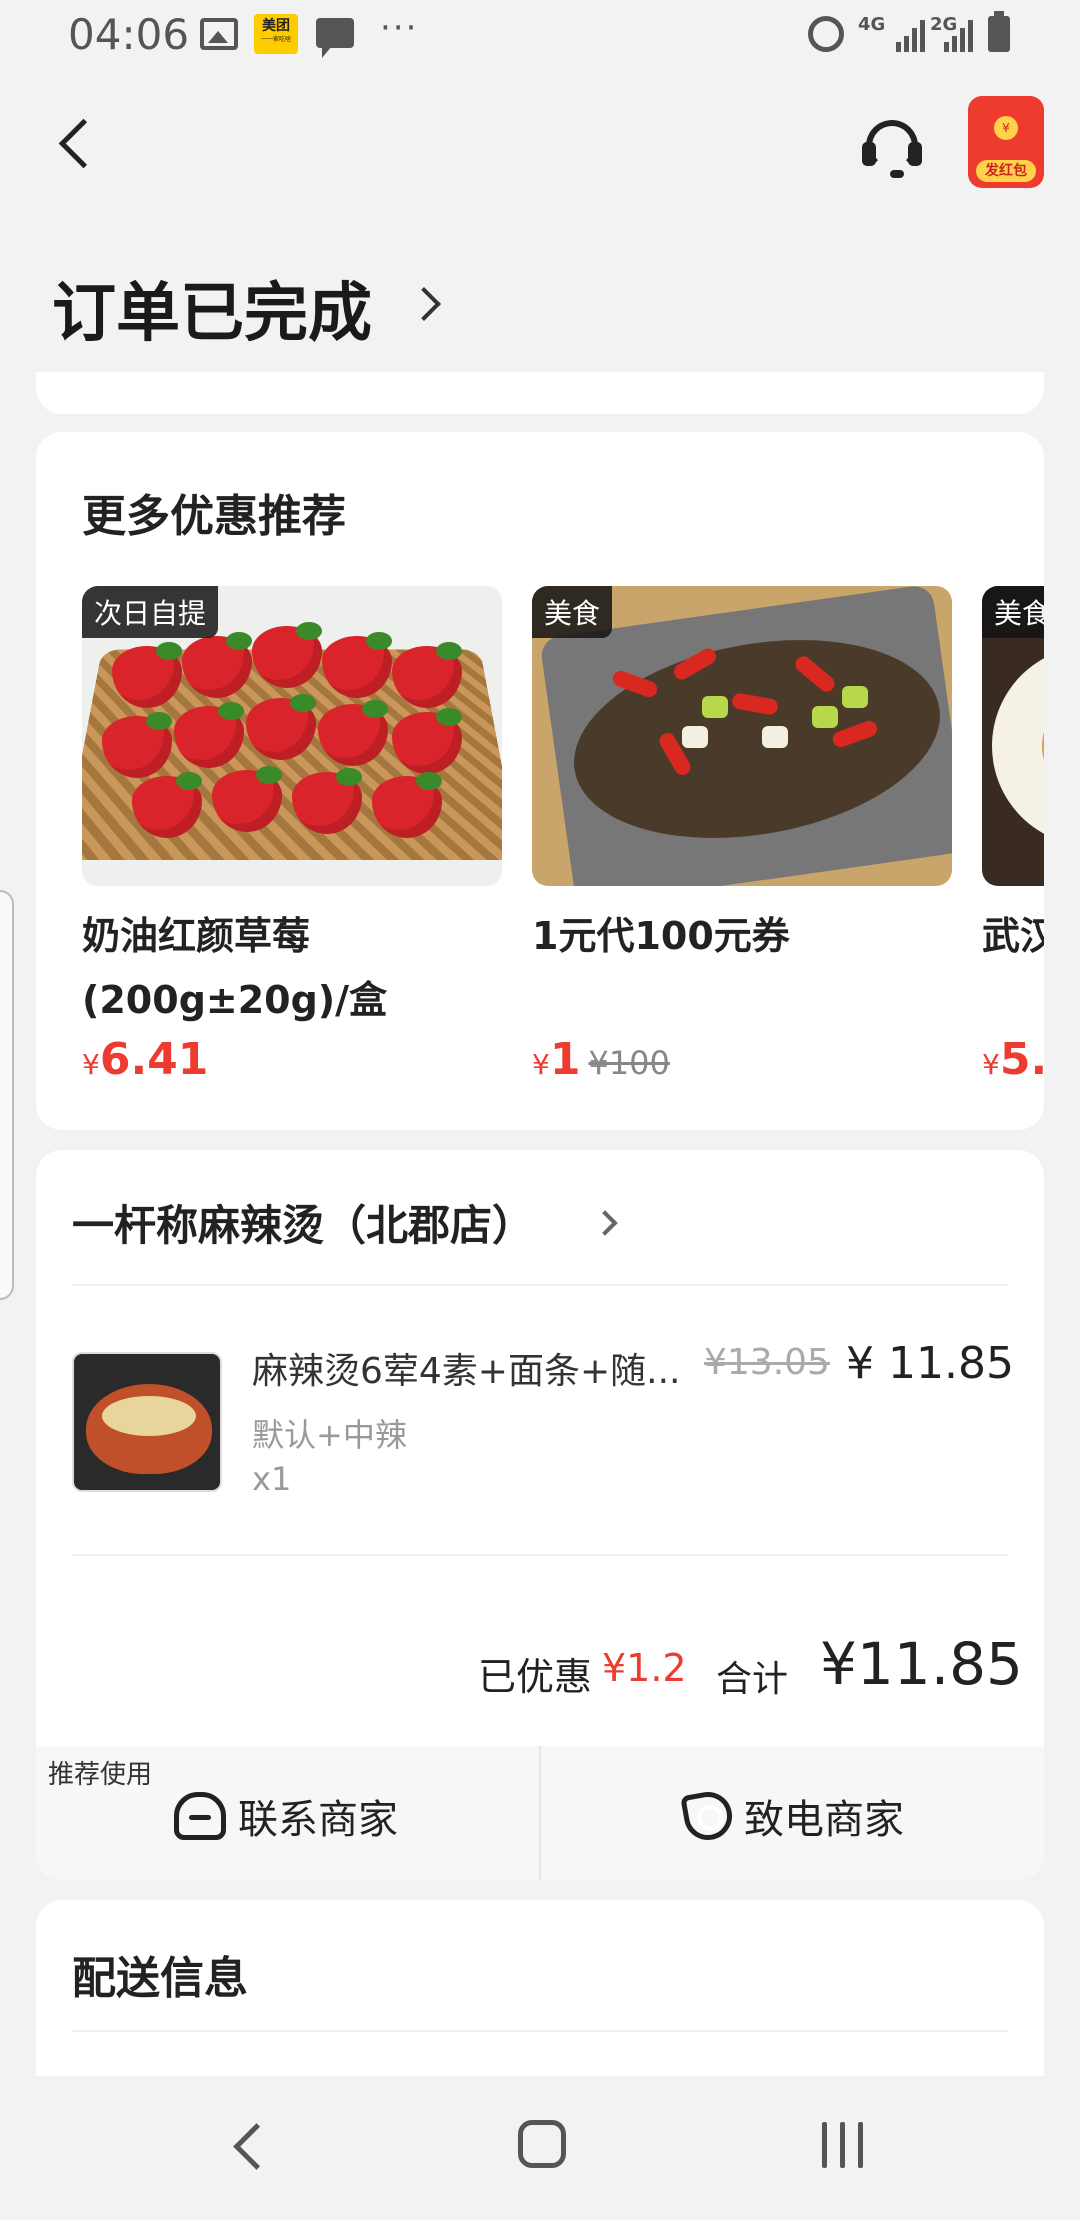 The image size is (1080, 2220). I want to click on order-status-title: 订单已完成, so click(212, 308).